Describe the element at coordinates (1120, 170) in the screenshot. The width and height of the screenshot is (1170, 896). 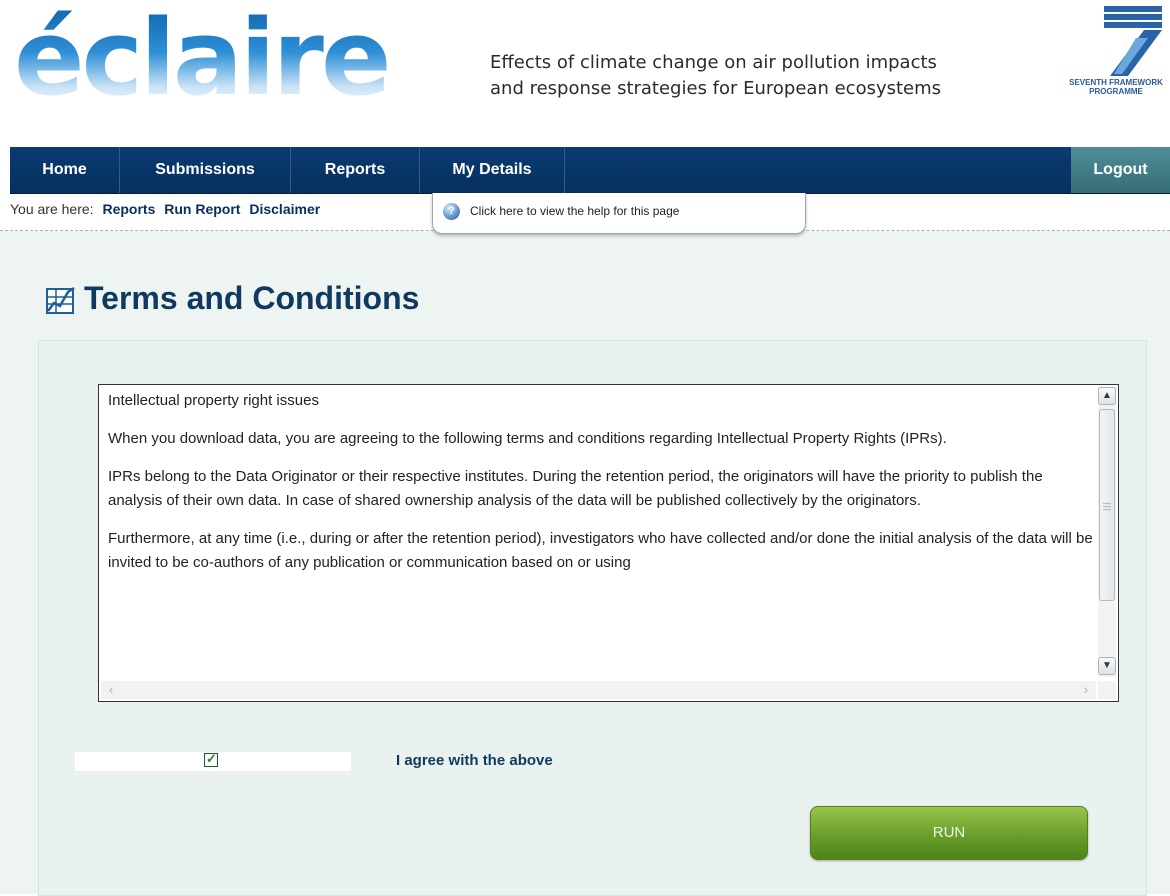
I see `logout-button: Logout` at that location.